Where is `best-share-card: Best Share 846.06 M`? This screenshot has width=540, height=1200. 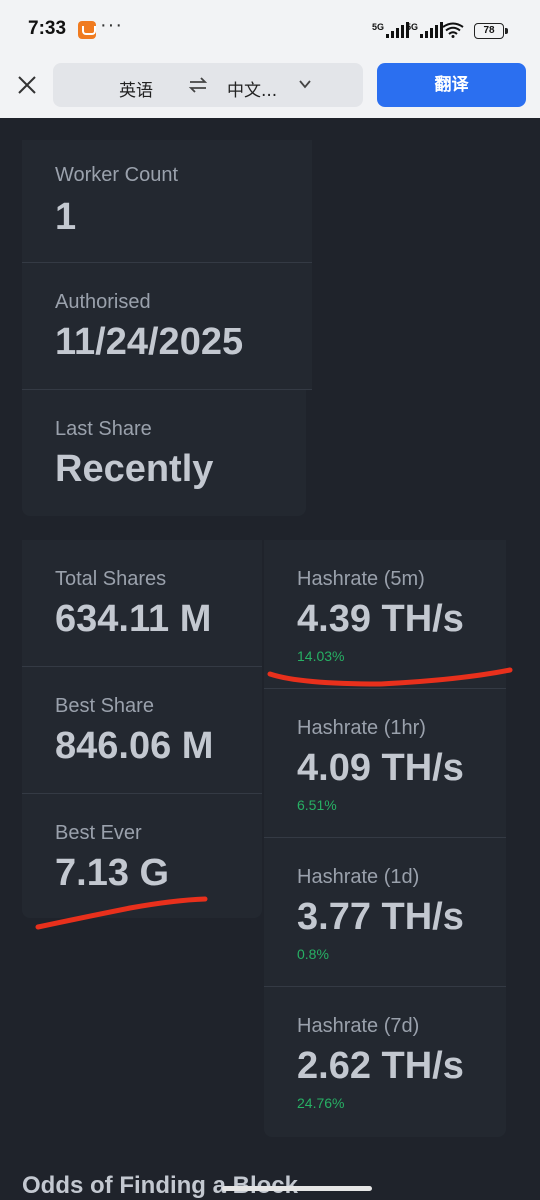
best-share-card: Best Share 846.06 M is located at coordinates (142, 730).